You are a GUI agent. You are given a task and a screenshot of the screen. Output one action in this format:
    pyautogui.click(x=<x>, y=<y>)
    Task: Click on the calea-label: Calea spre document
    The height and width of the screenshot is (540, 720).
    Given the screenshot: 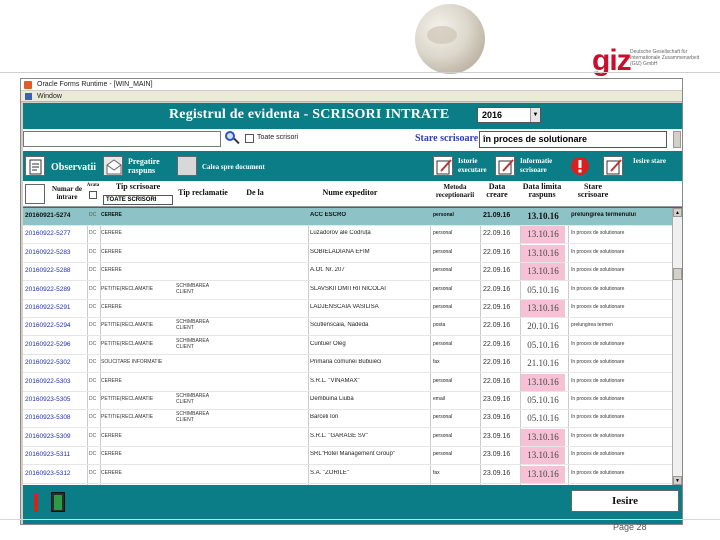 What is the action you would take?
    pyautogui.click(x=233, y=167)
    